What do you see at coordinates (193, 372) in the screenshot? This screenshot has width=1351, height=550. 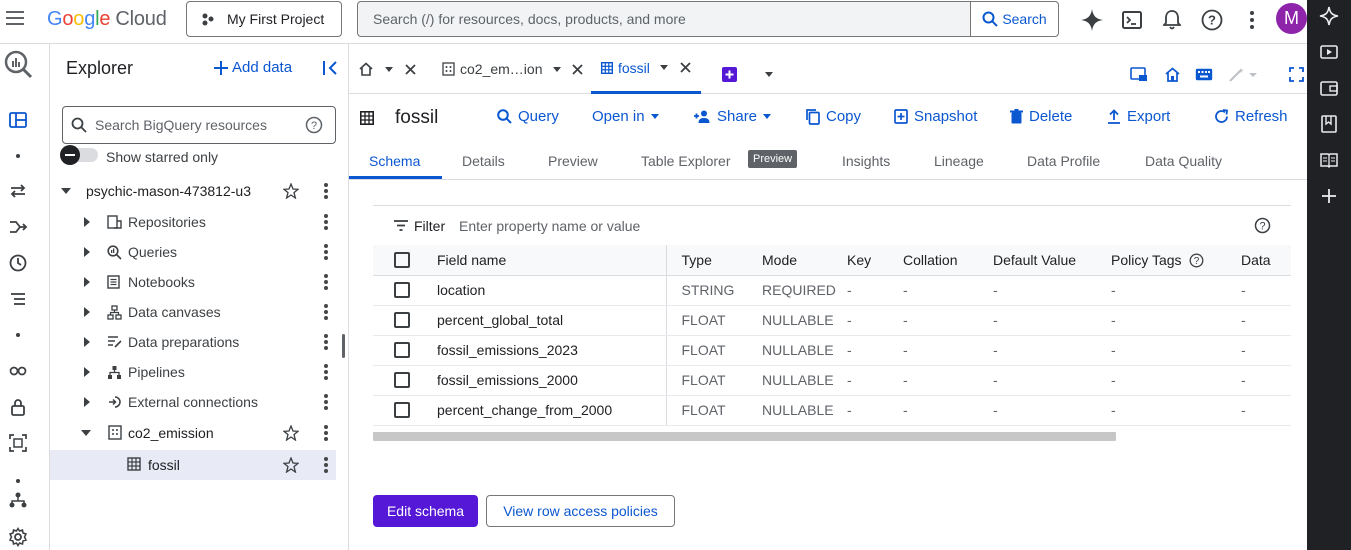 I see `tree-item-pipelines: Pipelines` at bounding box center [193, 372].